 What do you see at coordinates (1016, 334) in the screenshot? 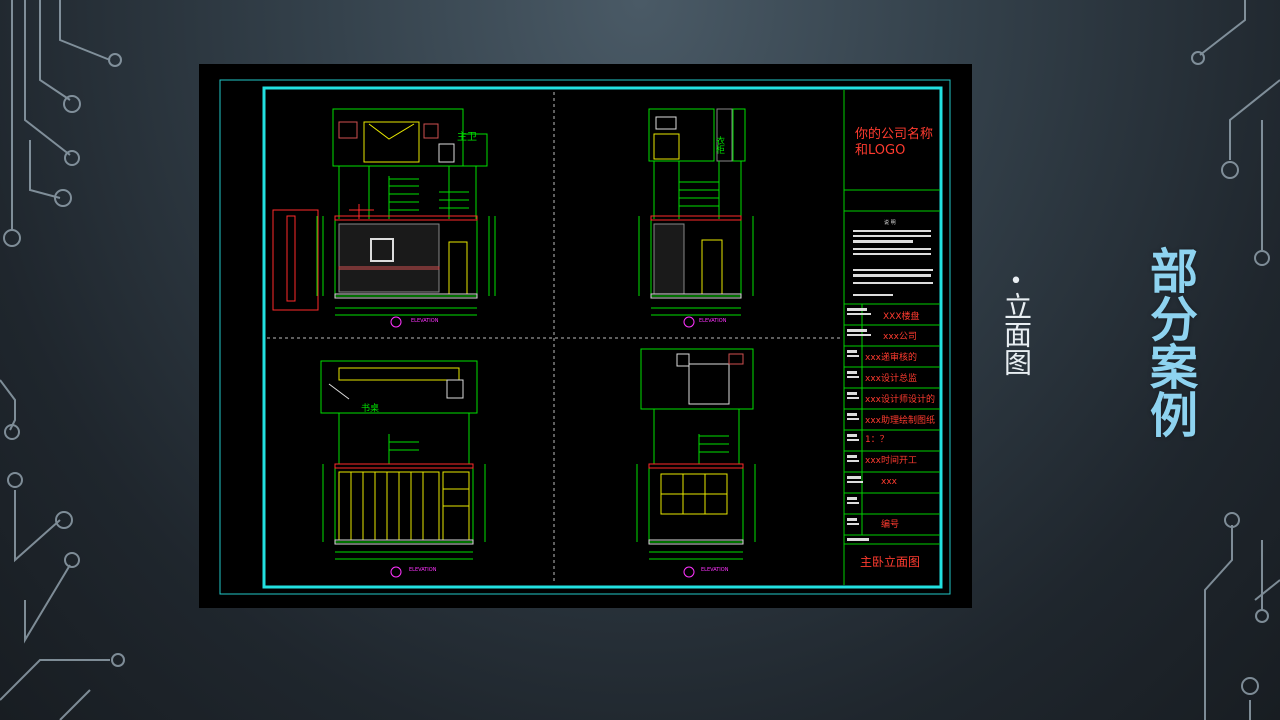
I see `bullet-text: 立面图` at bounding box center [1016, 334].